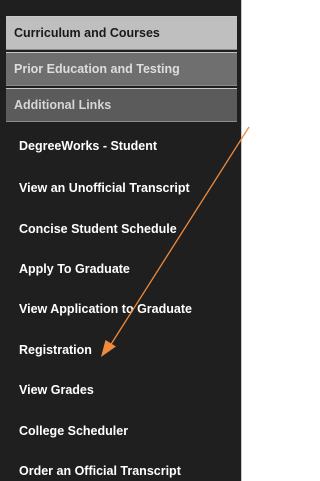  I want to click on section-additional-links: Additional Links, so click(121, 105).